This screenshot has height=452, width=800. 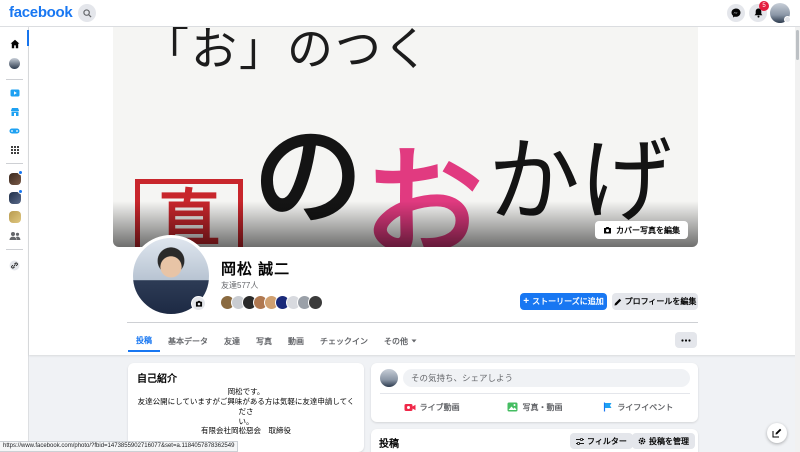 I want to click on messenger-icon, so click(x=736, y=13).